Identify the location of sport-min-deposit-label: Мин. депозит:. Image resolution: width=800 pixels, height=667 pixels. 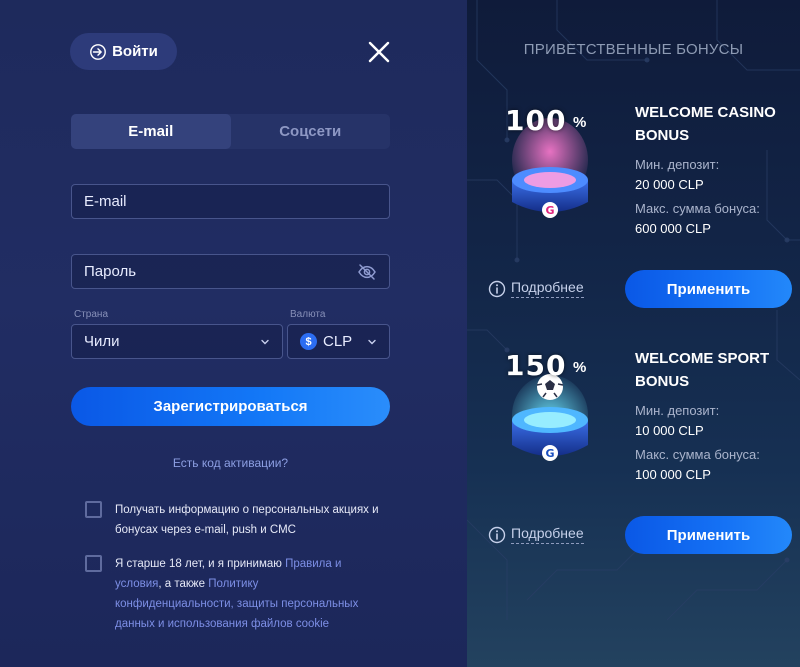
(677, 410).